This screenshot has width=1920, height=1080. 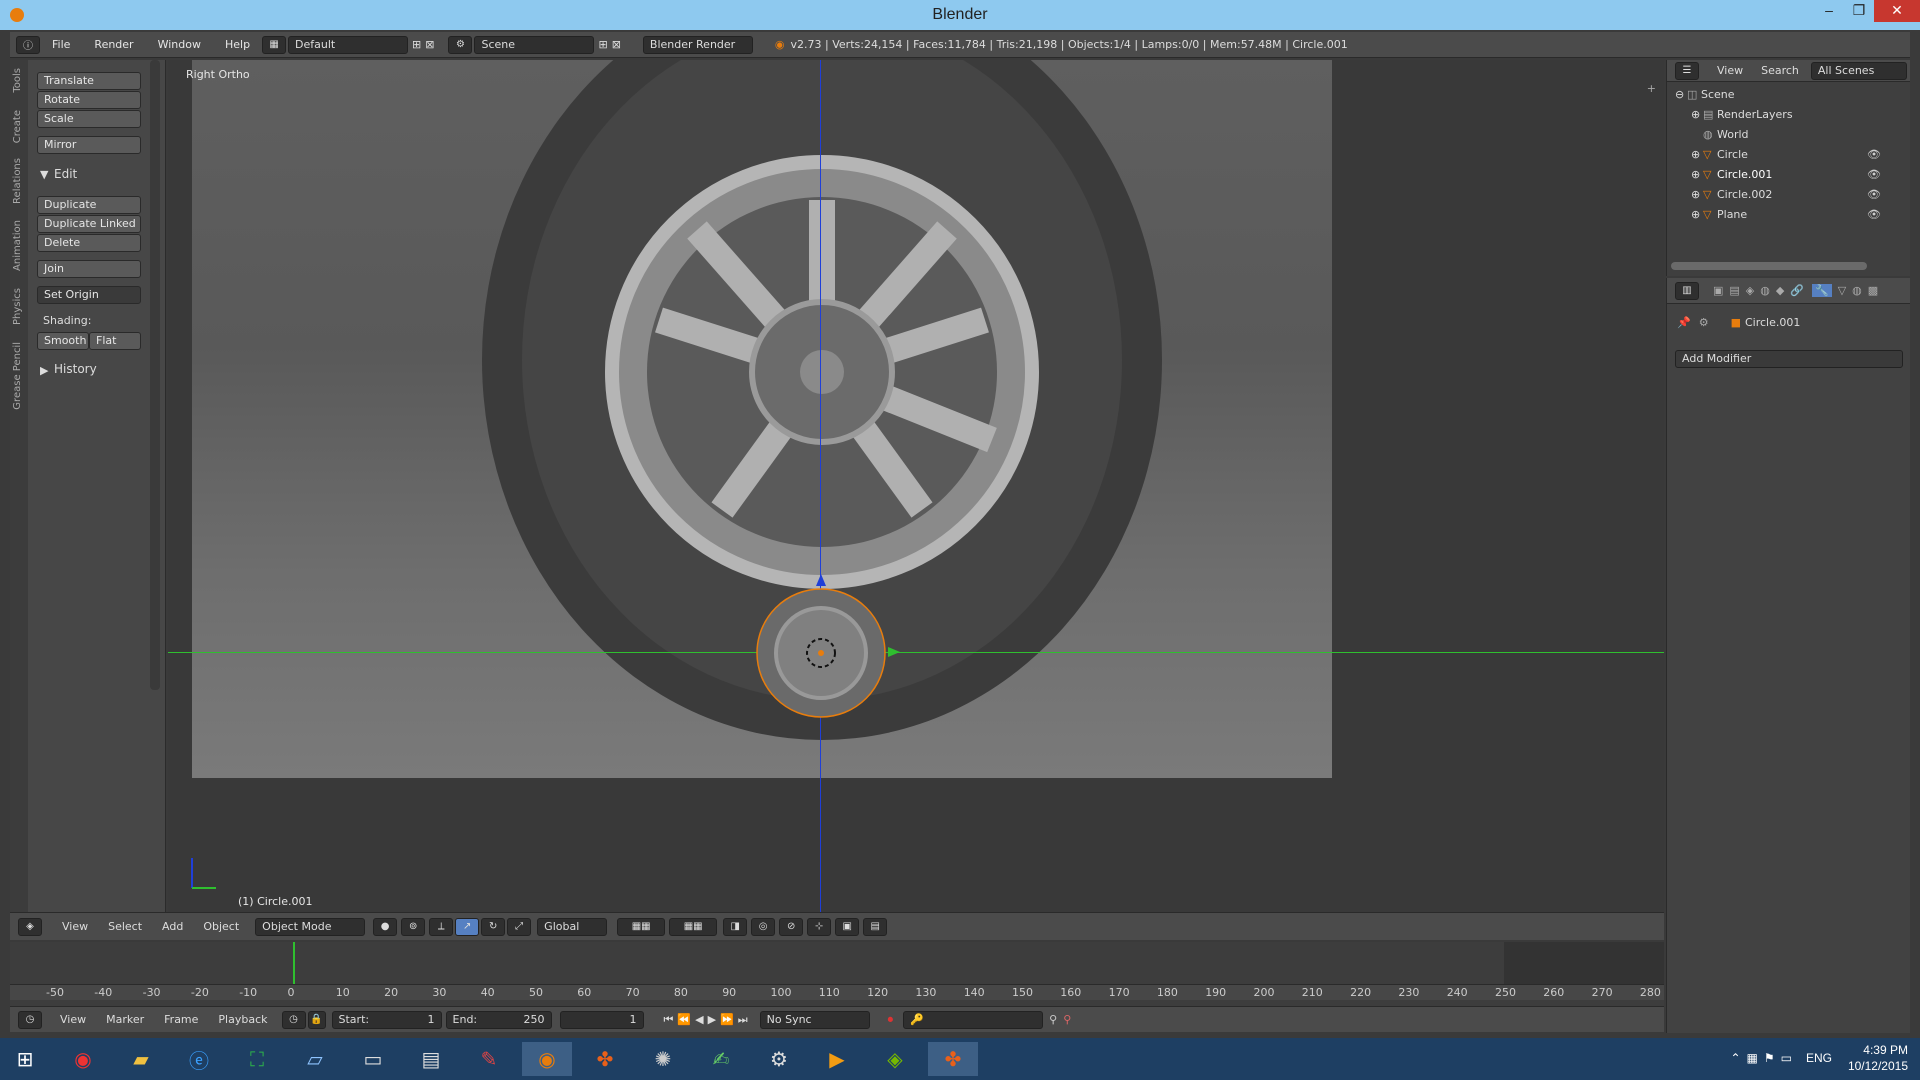 I want to click on menu-file: File, so click(x=61, y=44).